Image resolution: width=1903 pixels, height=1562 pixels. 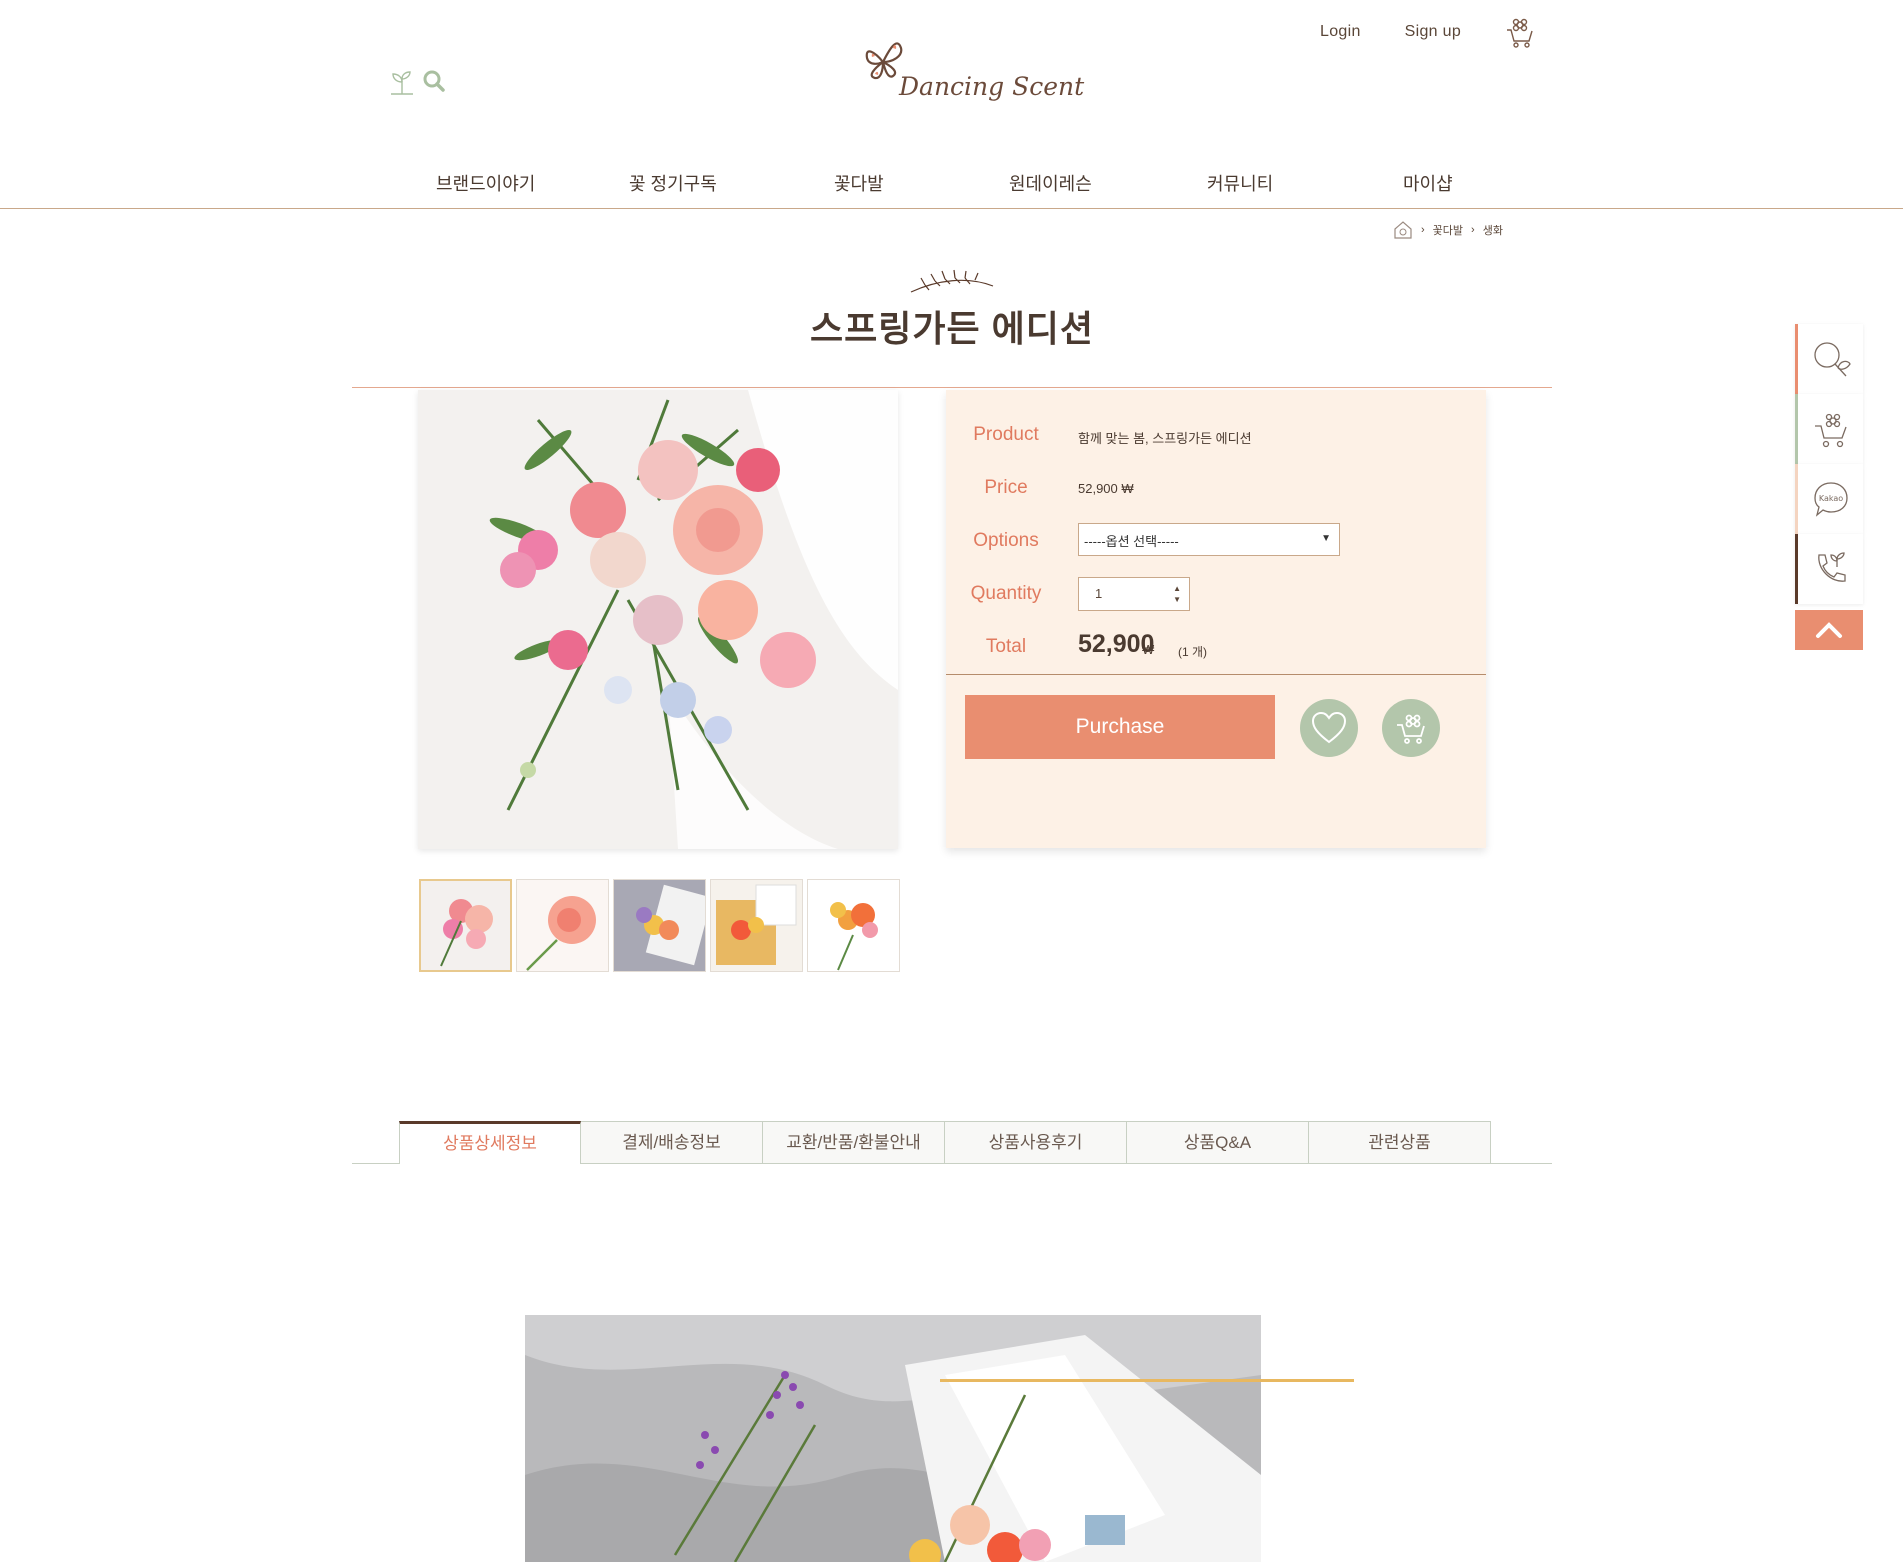 What do you see at coordinates (485, 183) in the screenshot?
I see `nav-item-brand-story: 브랜드이야기` at bounding box center [485, 183].